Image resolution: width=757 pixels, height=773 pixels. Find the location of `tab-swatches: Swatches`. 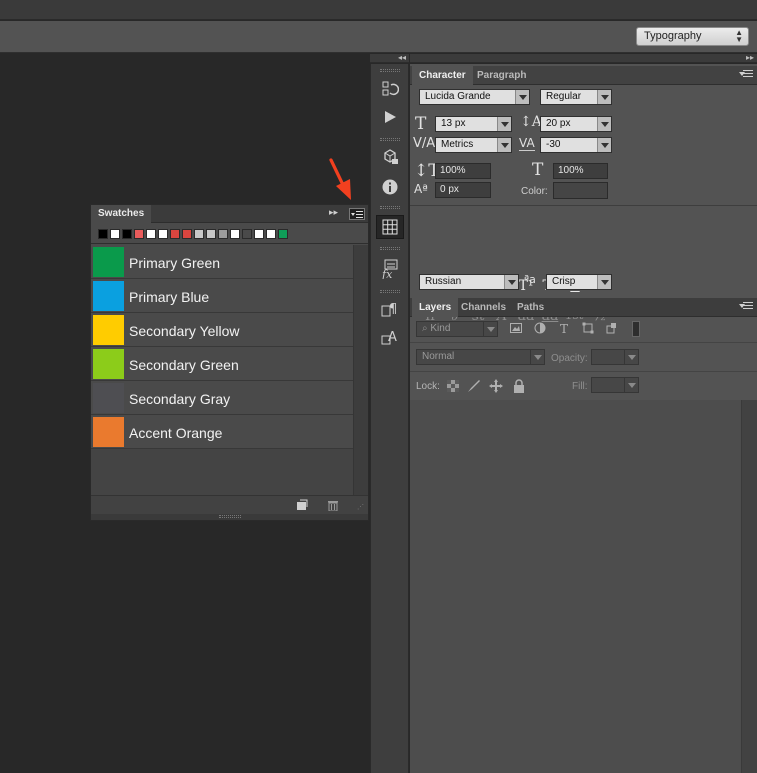

tab-swatches: Swatches is located at coordinates (121, 214).